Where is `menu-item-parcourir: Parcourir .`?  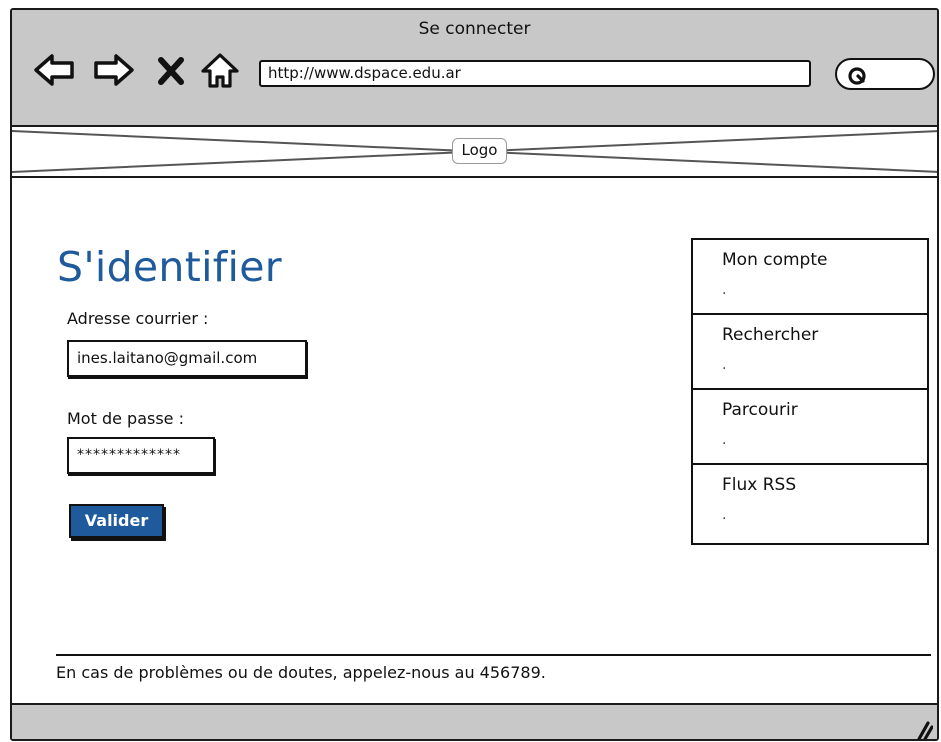 menu-item-parcourir: Parcourir . is located at coordinates (810, 427).